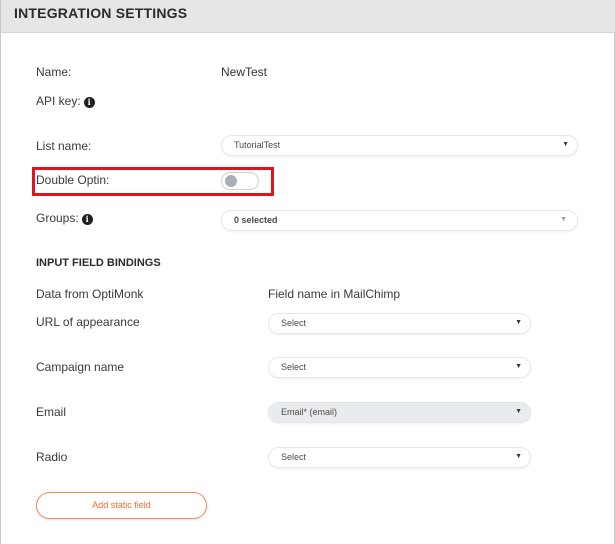 The width and height of the screenshot is (615, 544). I want to click on groups-label: Groups:, so click(57, 218).